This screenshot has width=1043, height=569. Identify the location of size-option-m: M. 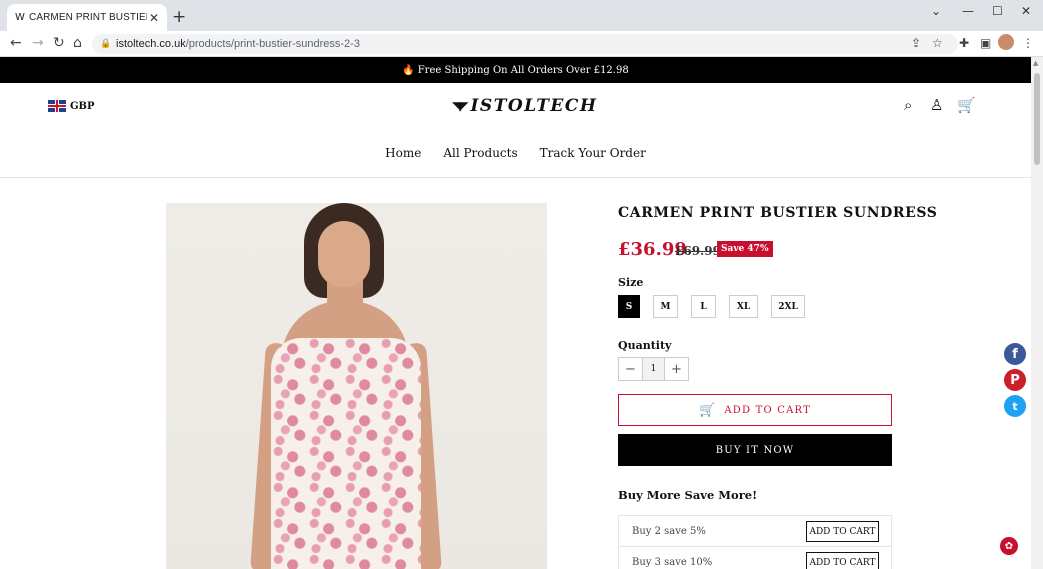
(665, 306).